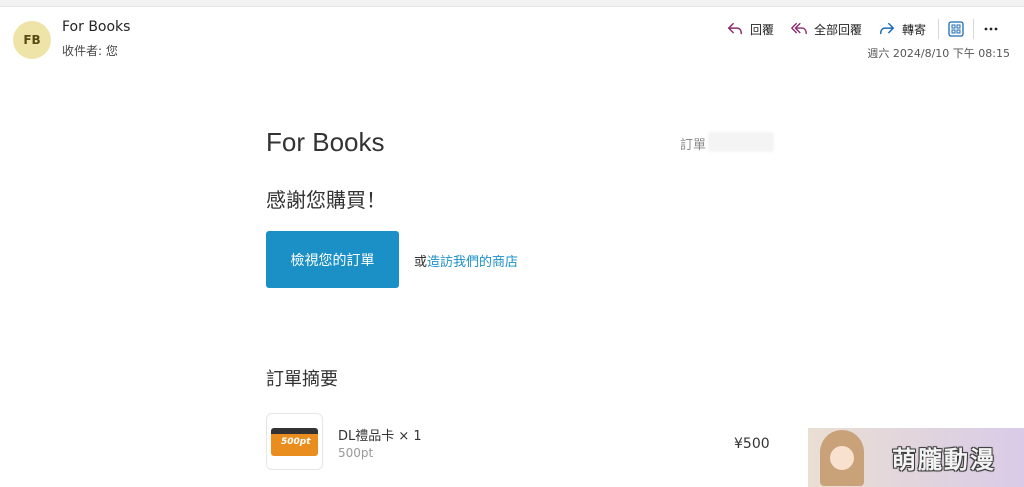 The height and width of the screenshot is (487, 1024). I want to click on sender-name: For Books, so click(96, 27).